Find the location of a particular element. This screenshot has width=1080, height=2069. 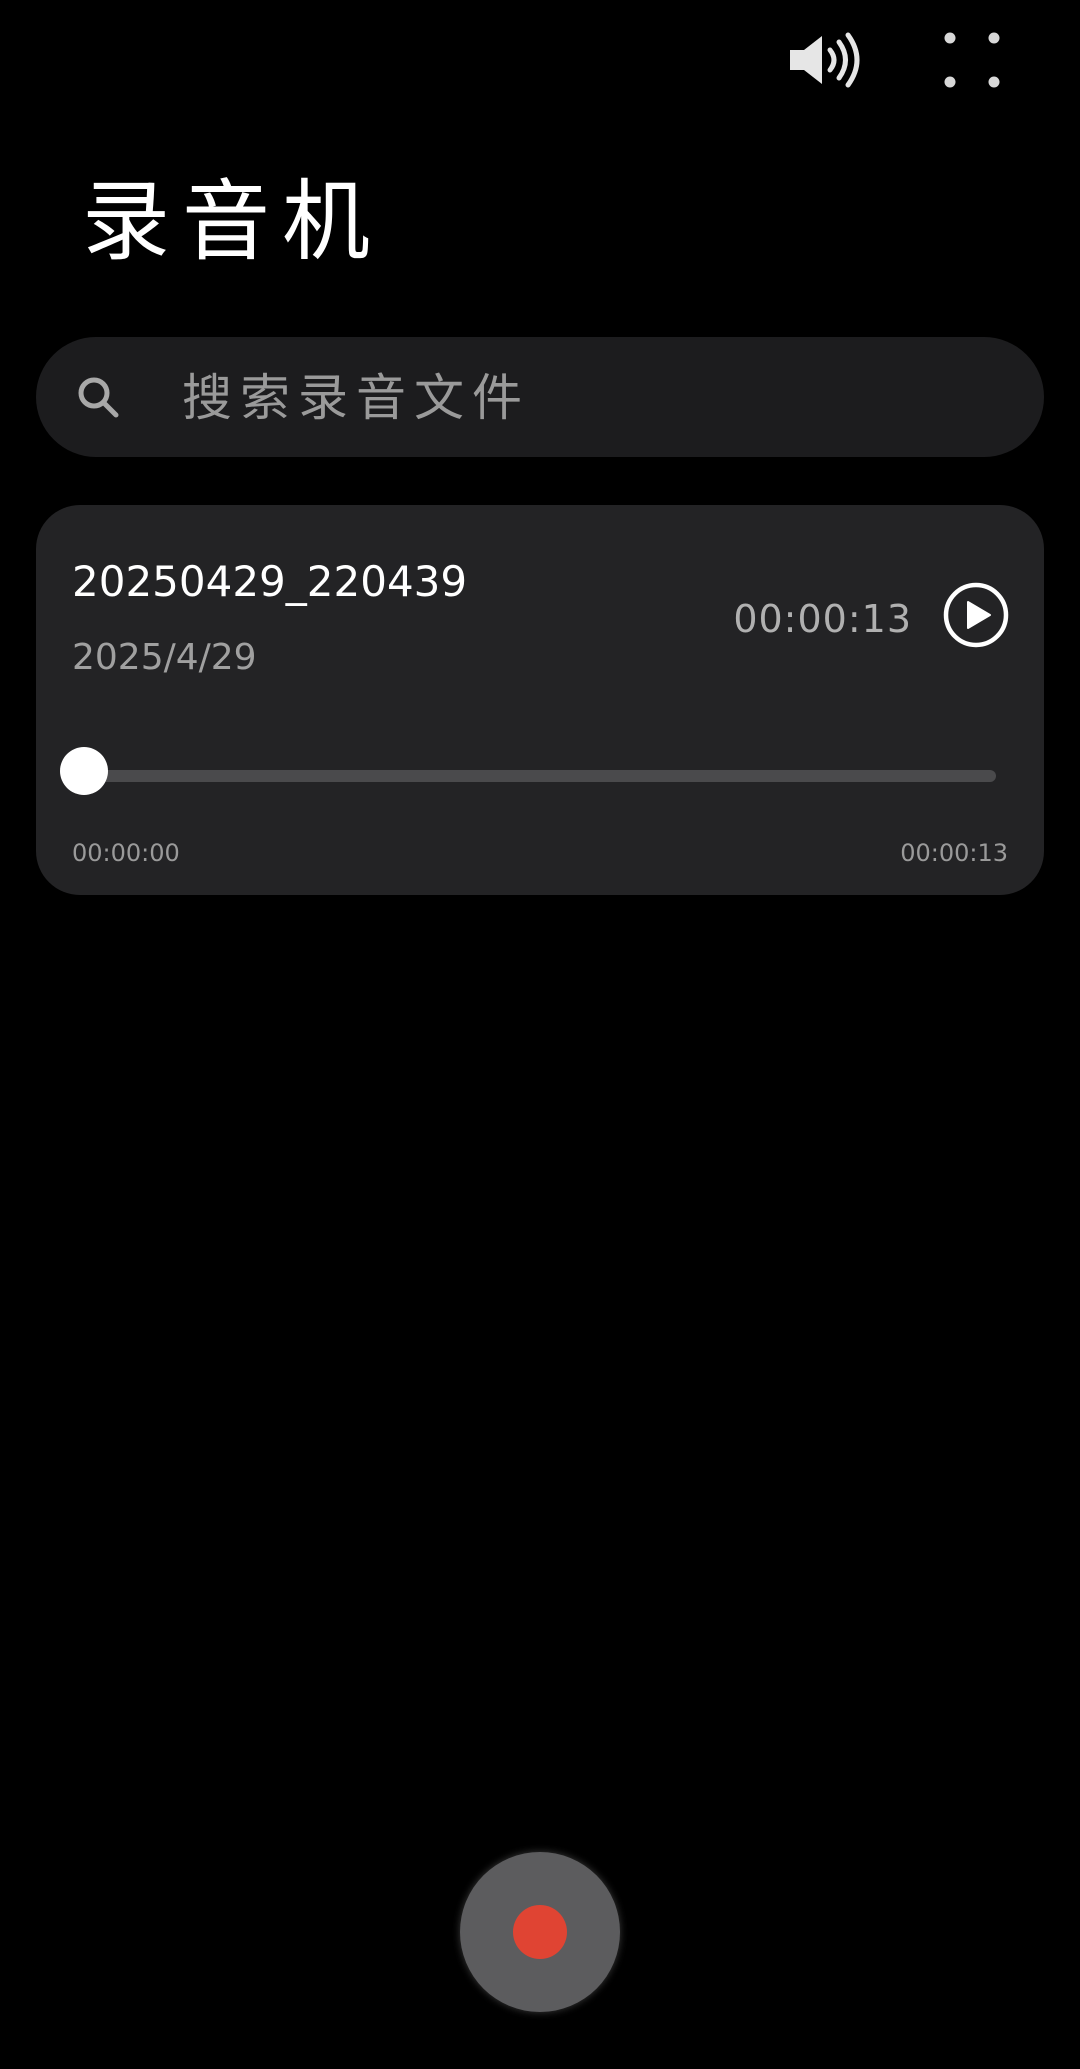

total-time: 00:00:13 is located at coordinates (954, 853).